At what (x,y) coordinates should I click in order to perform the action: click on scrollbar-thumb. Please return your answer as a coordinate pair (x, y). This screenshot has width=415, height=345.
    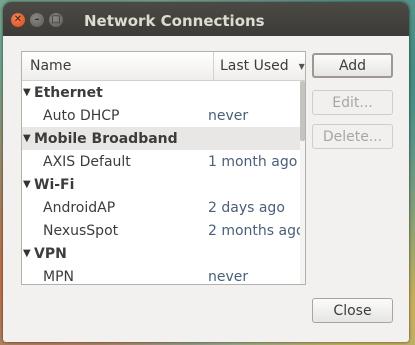
    Looking at the image, I should click on (302, 111).